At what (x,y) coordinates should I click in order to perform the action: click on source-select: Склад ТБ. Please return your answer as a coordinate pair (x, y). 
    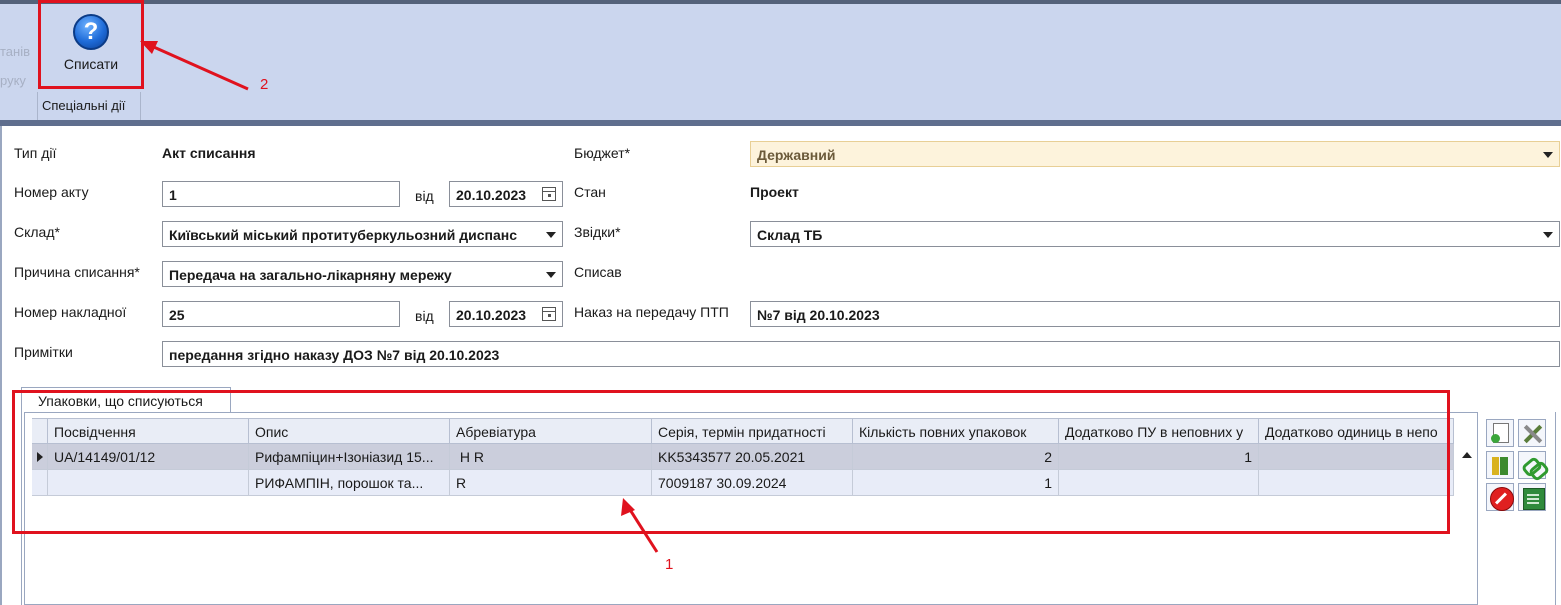
    Looking at the image, I should click on (1155, 234).